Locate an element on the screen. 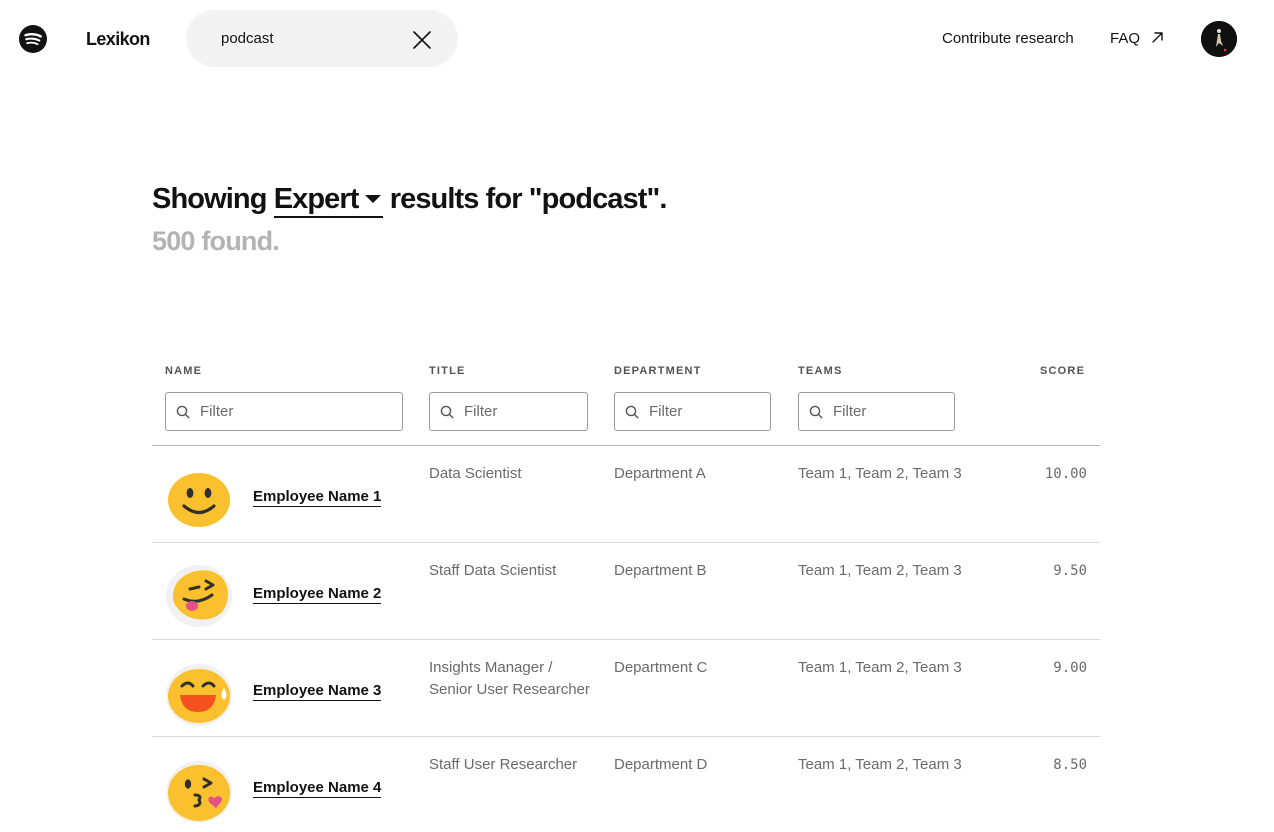 The image size is (1274, 832). department-filter-input is located at coordinates (703, 411).